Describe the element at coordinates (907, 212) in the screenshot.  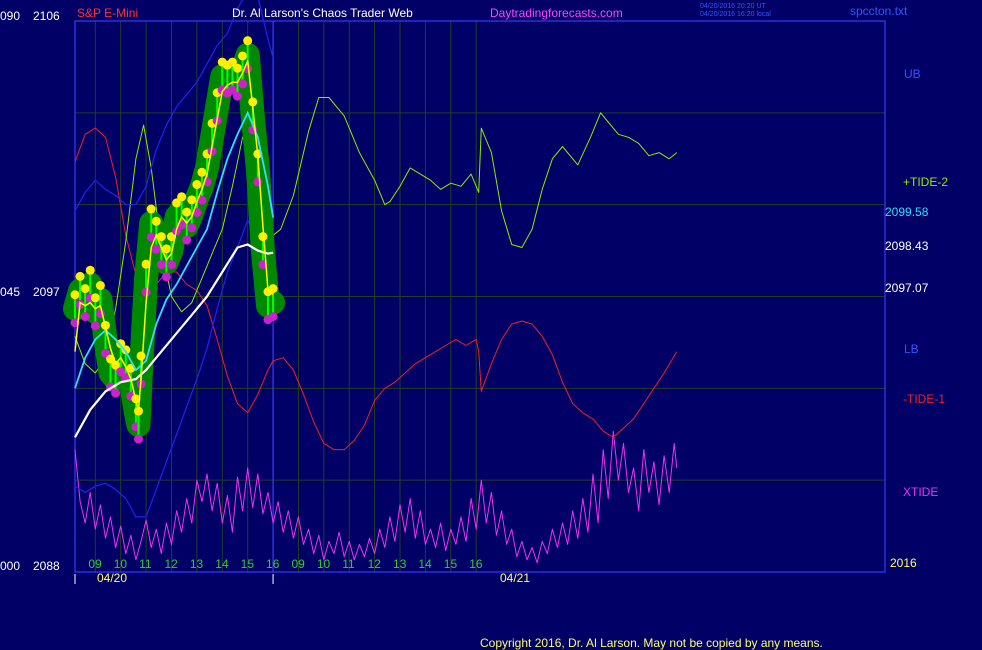
I see `label-cyan-value: 2099.58` at that location.